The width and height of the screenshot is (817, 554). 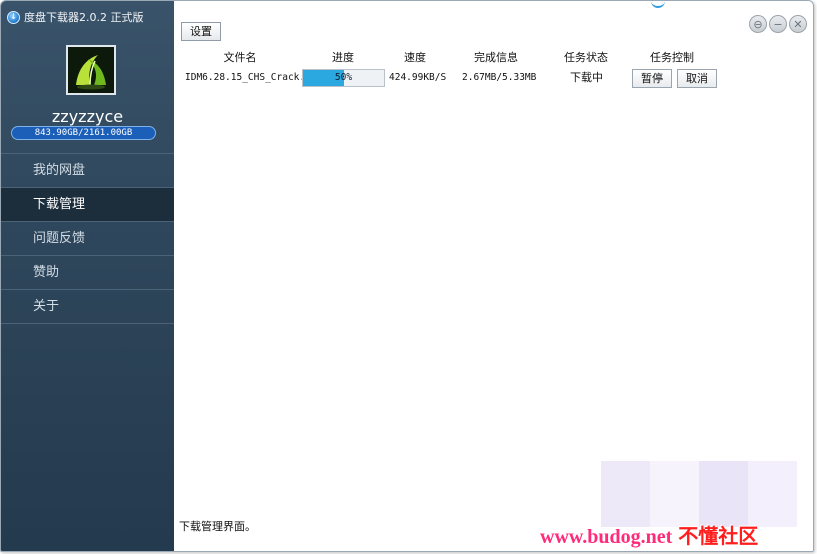 I want to click on pause-button: 暂停, so click(x=652, y=78).